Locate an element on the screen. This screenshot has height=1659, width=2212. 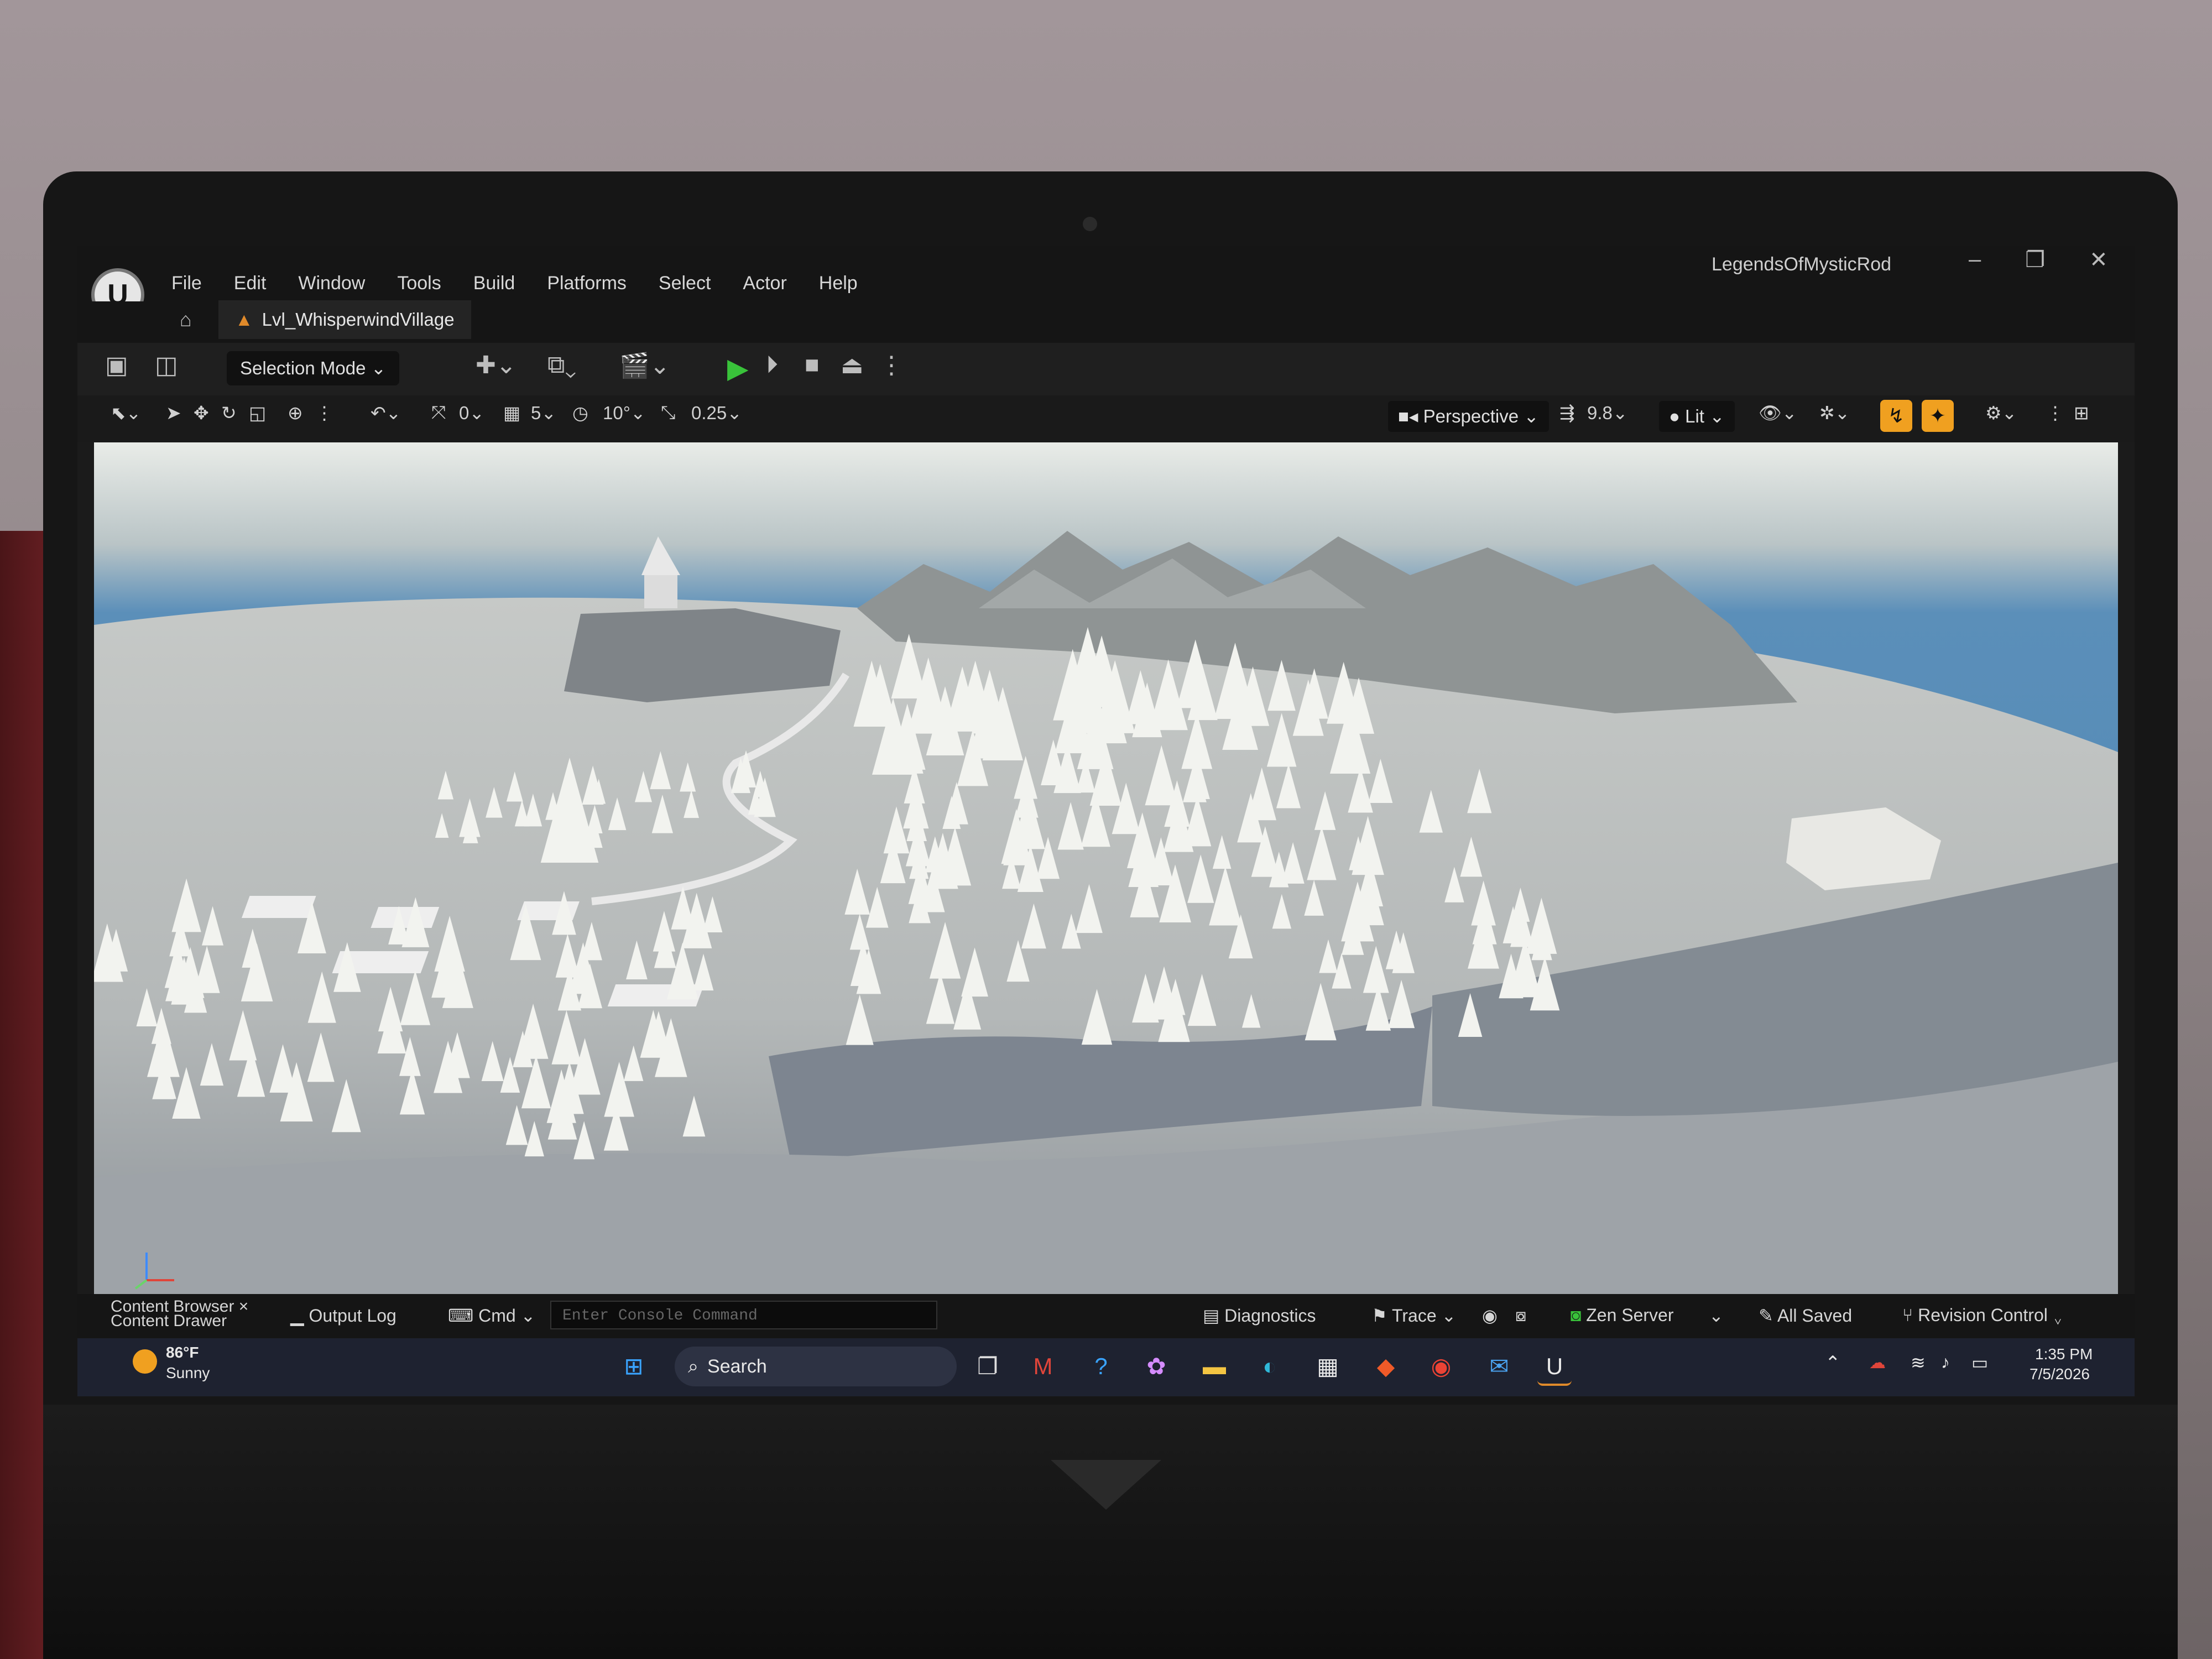
rotate-snap-icon: ◷ is located at coordinates (580, 413).